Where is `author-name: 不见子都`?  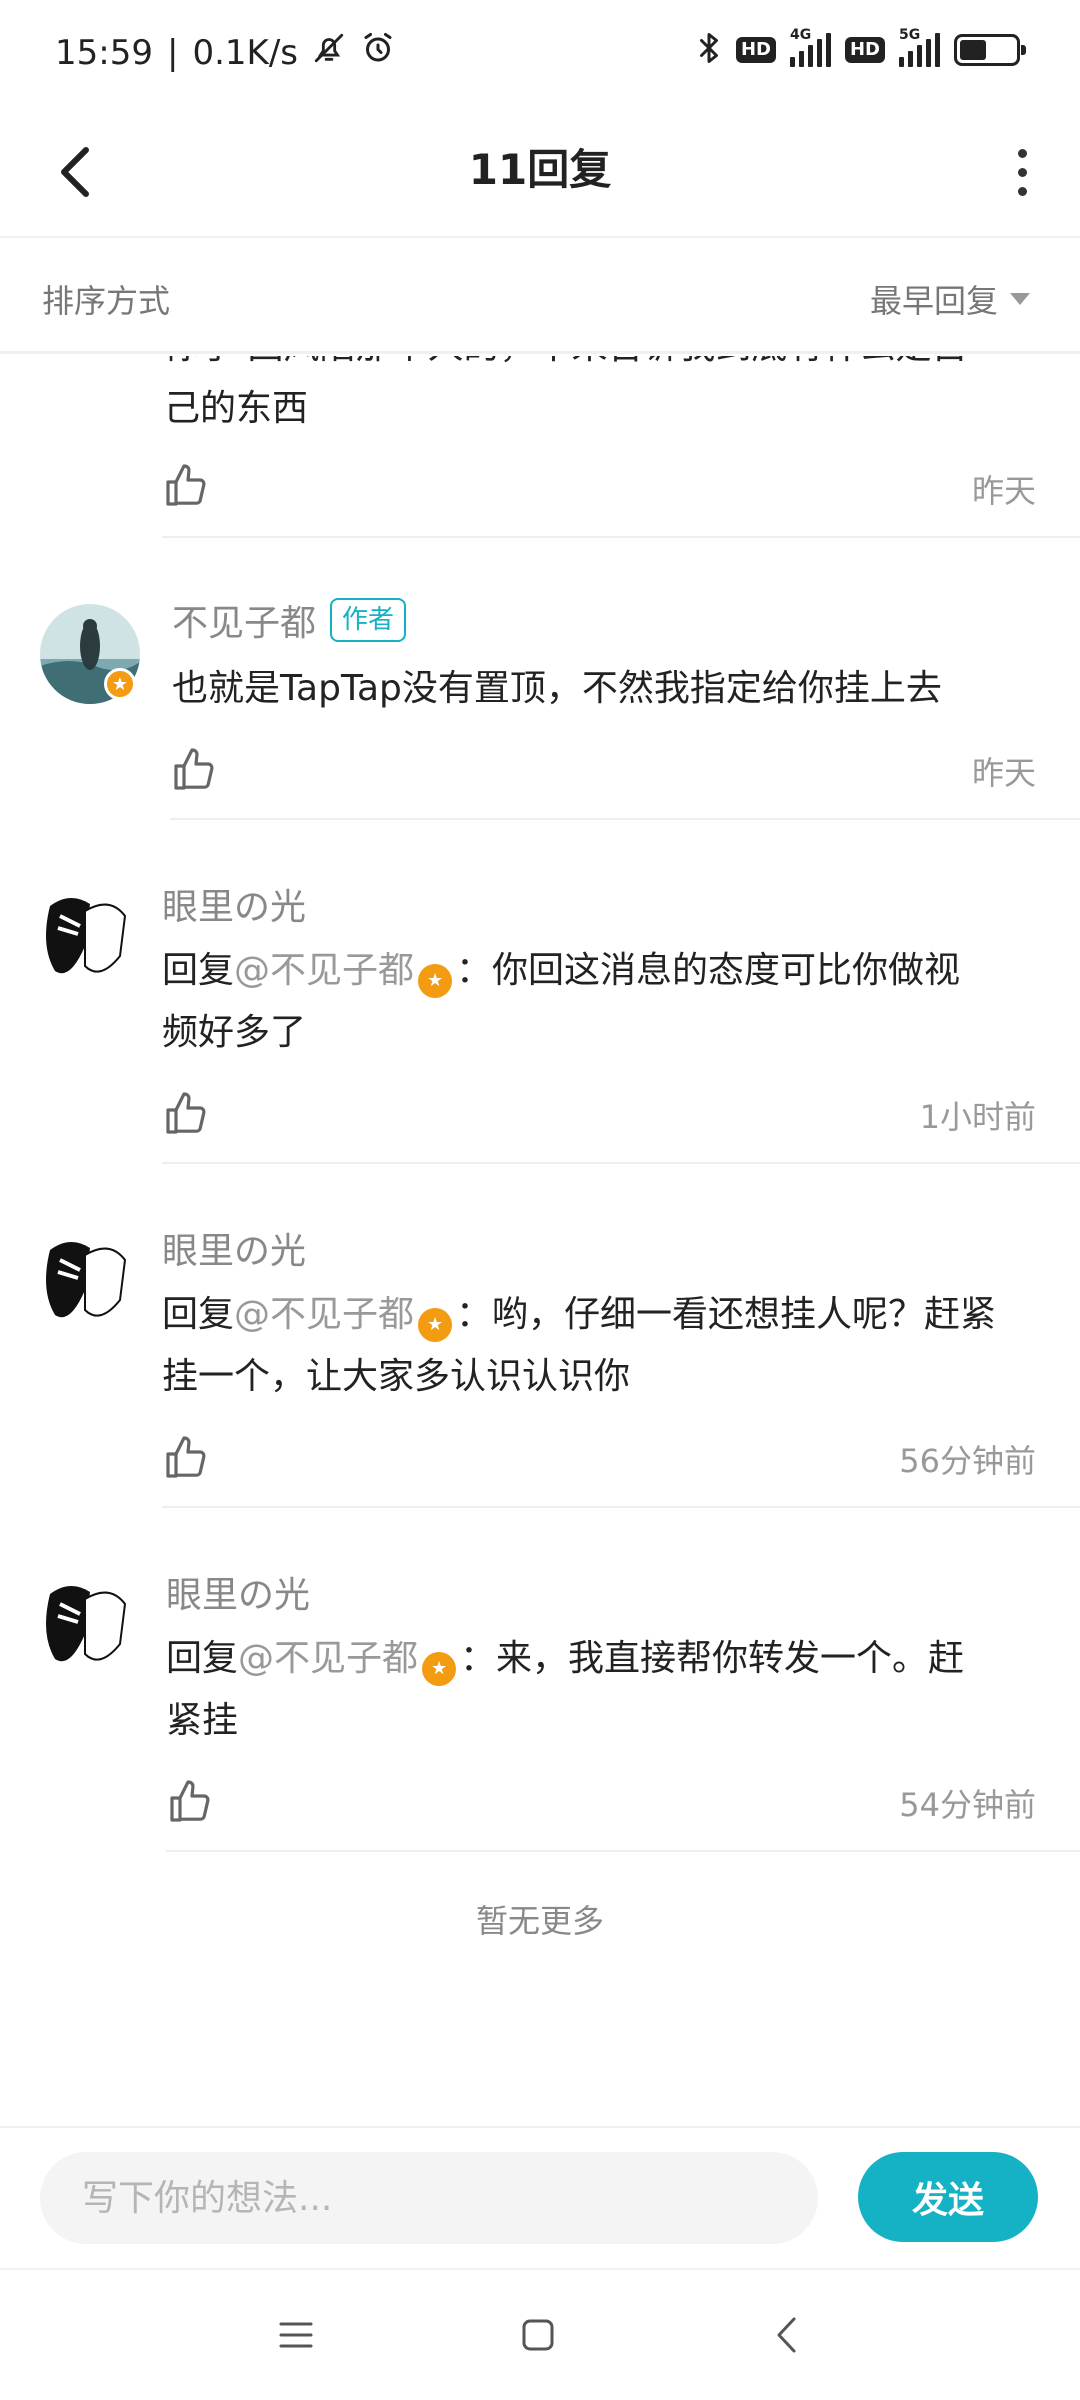 author-name: 不见子都 is located at coordinates (244, 623).